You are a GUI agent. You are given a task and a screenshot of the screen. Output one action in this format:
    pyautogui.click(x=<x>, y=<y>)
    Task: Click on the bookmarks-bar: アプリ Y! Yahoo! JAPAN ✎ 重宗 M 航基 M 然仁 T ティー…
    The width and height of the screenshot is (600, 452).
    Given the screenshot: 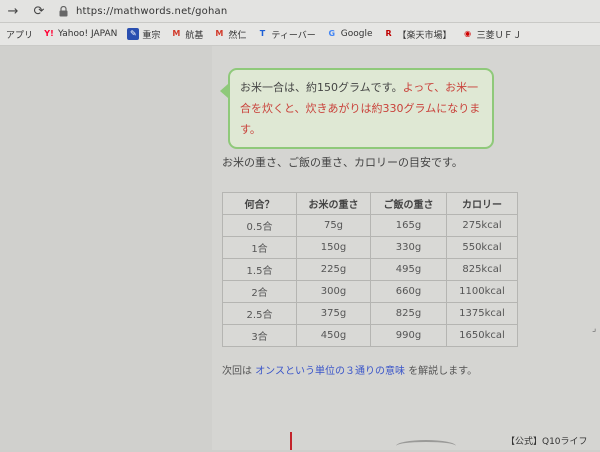 What is the action you would take?
    pyautogui.click(x=300, y=34)
    